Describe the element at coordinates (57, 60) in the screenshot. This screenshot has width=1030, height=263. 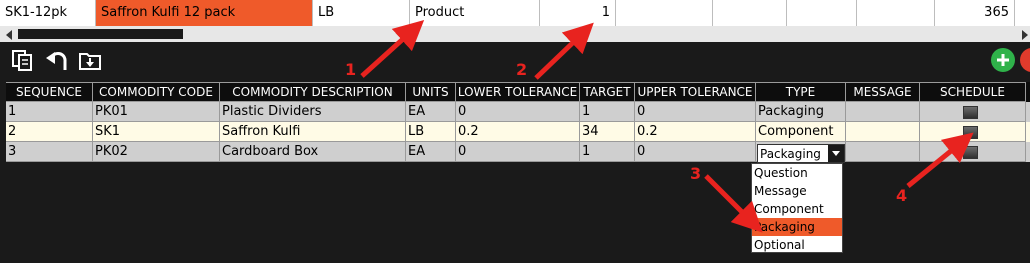
I see `undo-icon` at that location.